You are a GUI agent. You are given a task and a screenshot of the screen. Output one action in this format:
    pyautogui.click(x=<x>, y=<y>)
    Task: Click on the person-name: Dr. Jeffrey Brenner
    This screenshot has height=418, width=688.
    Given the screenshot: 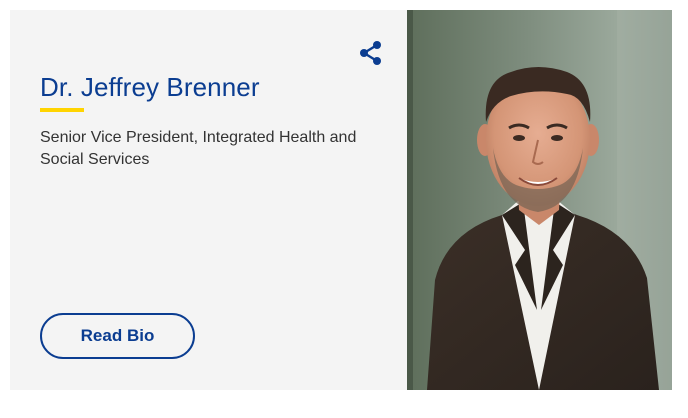 What is the action you would take?
    pyautogui.click(x=150, y=87)
    